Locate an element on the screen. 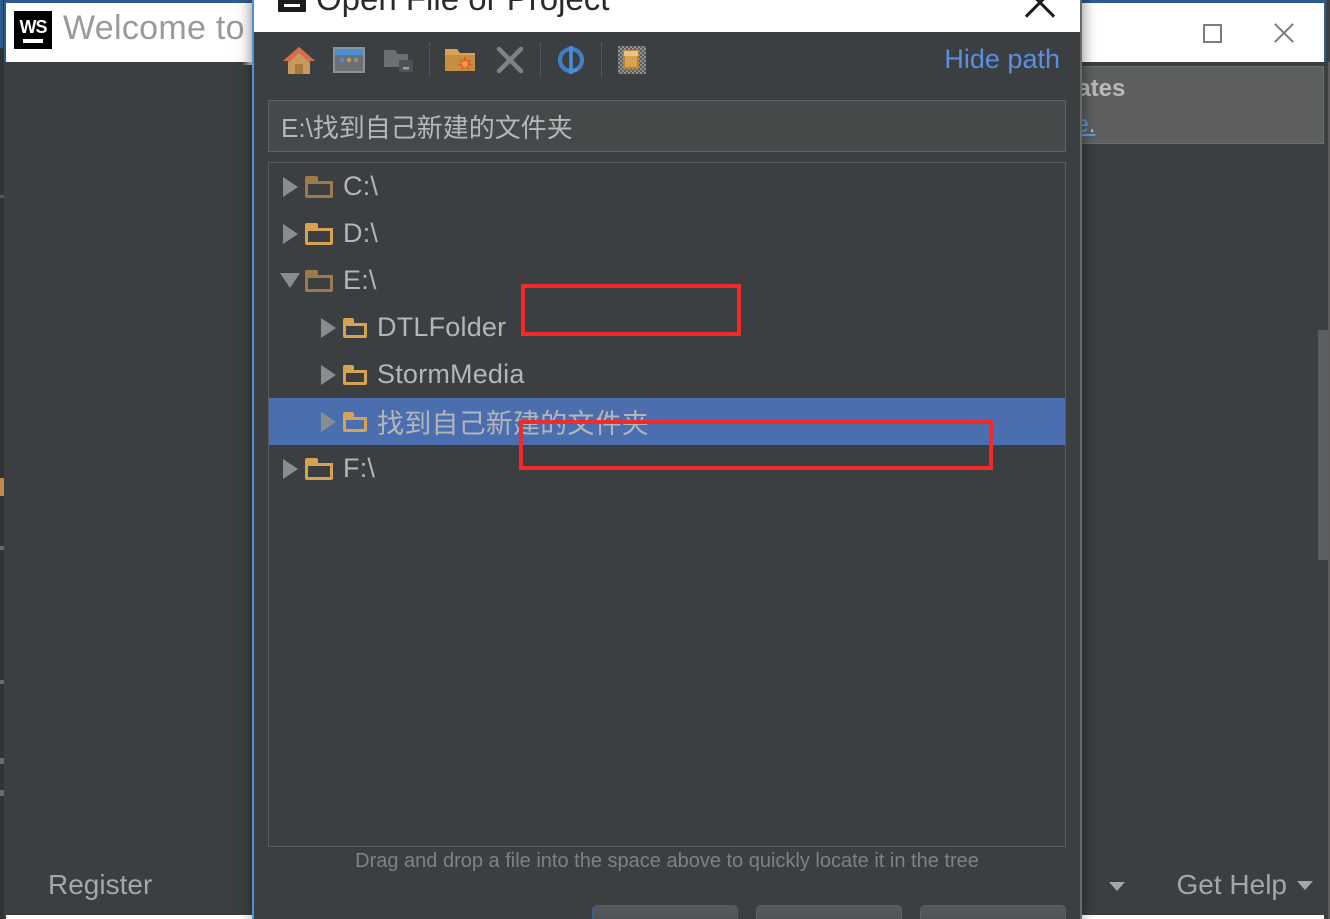  refresh-icon is located at coordinates (571, 60).